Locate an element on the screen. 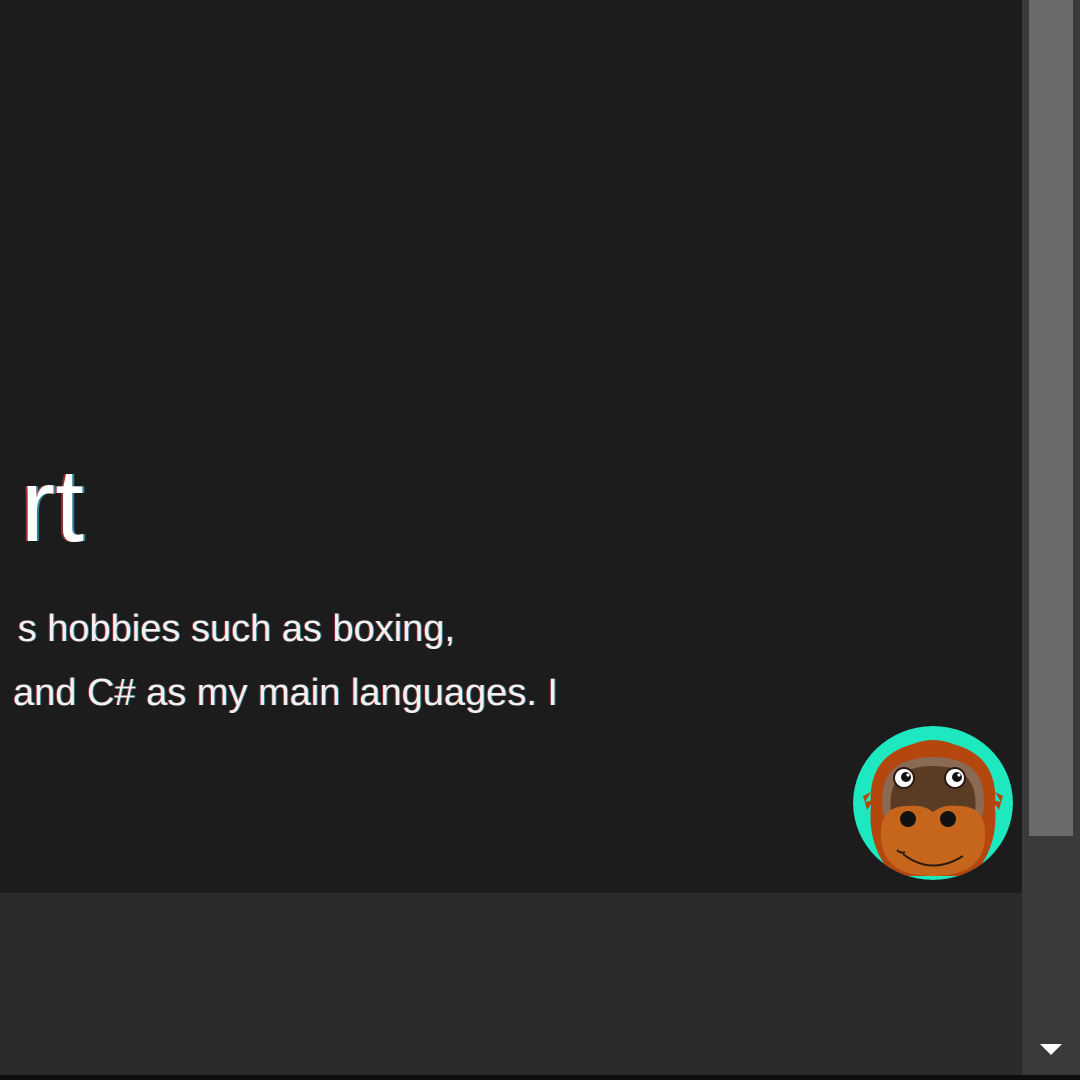 Image resolution: width=1080 pixels, height=1080 pixels. about-paragraph-line-1: s hobbies such as boxing, is located at coordinates (236, 629).